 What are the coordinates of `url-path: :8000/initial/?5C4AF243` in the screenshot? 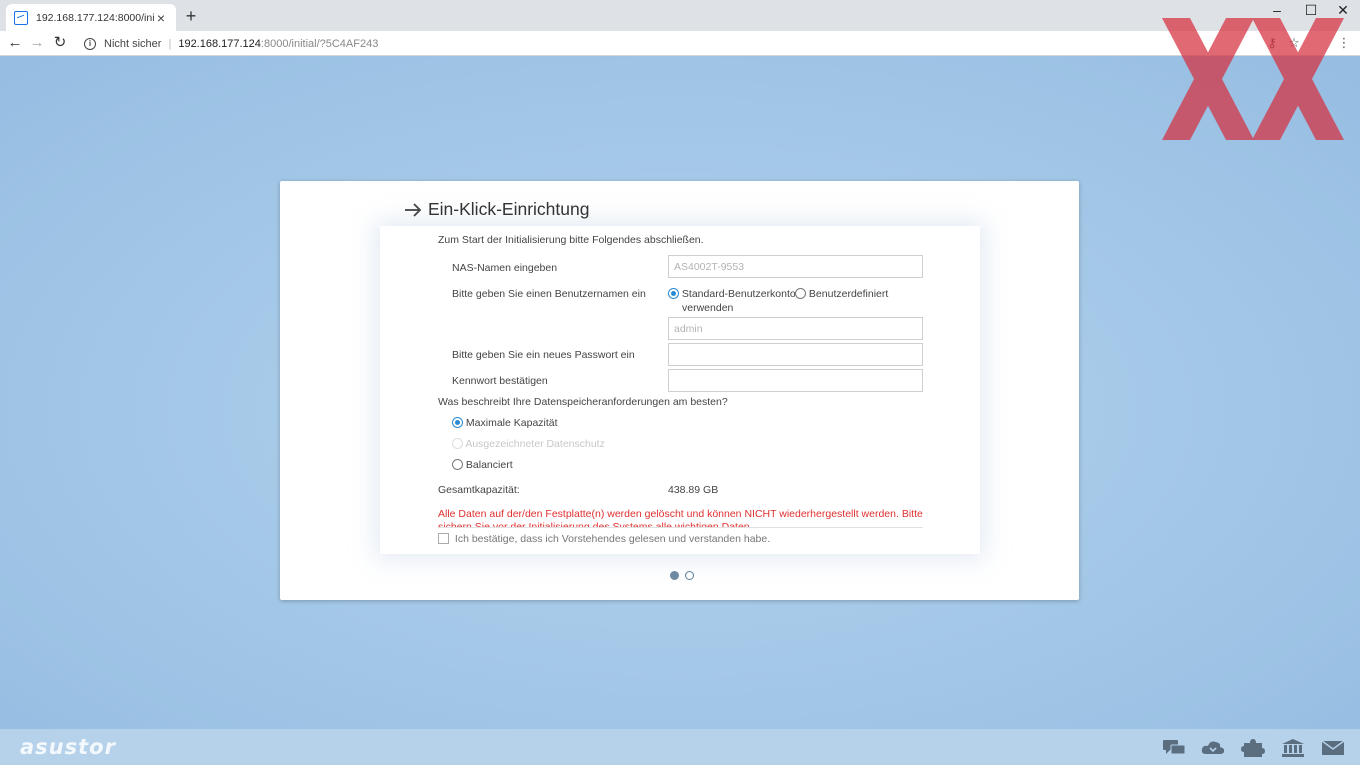 It's located at (319, 43).